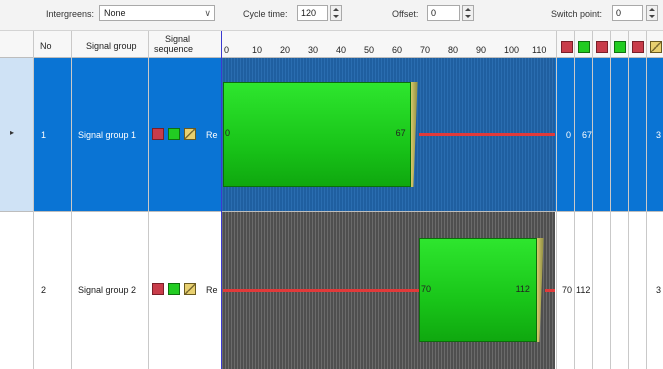 This screenshot has height=369, width=663. I want to click on tick-label: 80, so click(453, 50).